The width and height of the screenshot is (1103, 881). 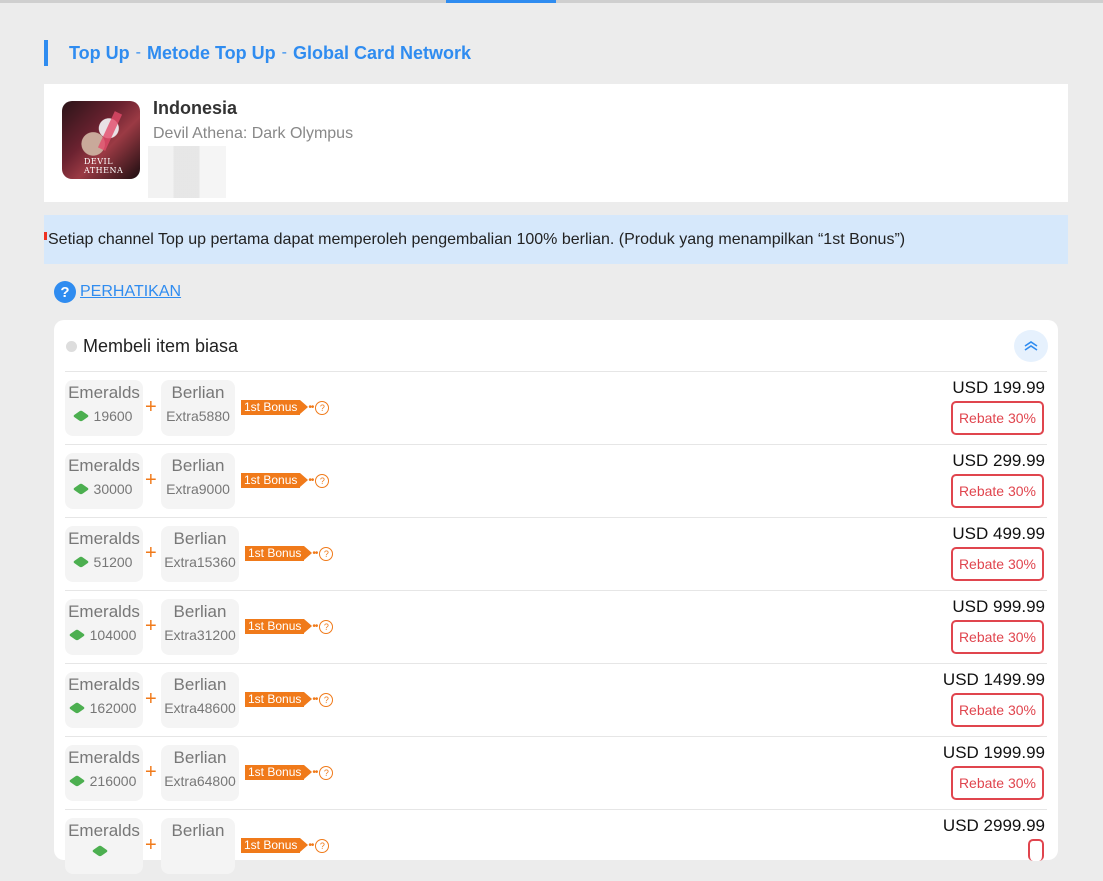 What do you see at coordinates (993, 825) in the screenshot?
I see `price: USD 2999.99` at bounding box center [993, 825].